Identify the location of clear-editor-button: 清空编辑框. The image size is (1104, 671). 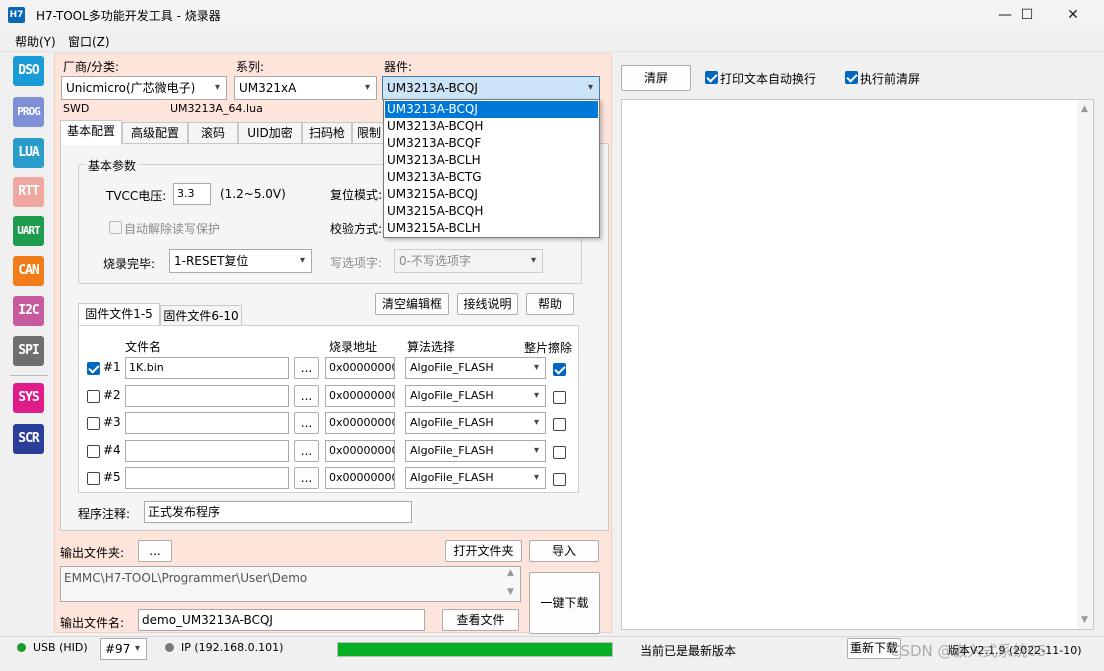
(412, 304).